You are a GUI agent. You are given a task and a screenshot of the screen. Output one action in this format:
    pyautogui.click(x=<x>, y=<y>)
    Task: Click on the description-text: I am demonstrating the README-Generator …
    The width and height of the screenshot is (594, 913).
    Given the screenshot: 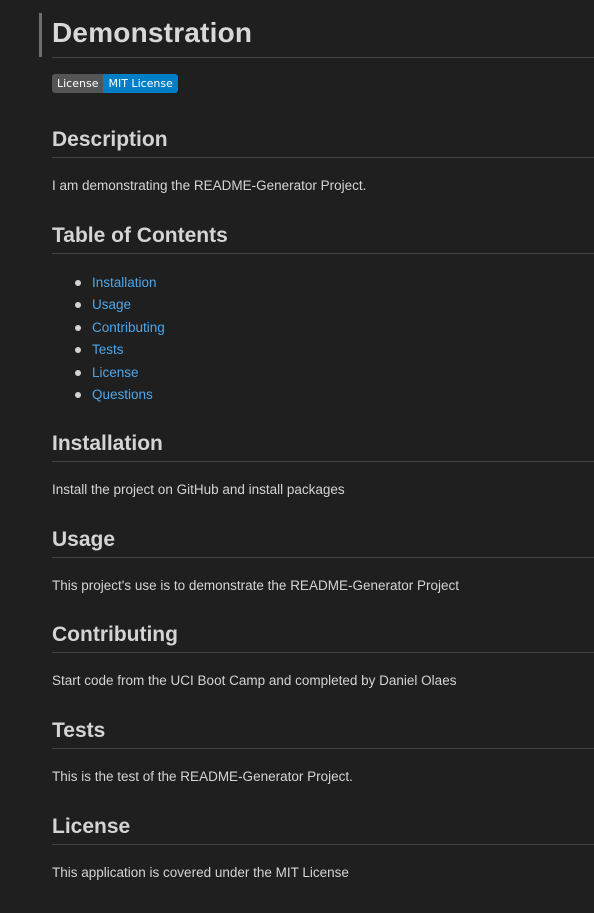 What is the action you would take?
    pyautogui.click(x=209, y=185)
    